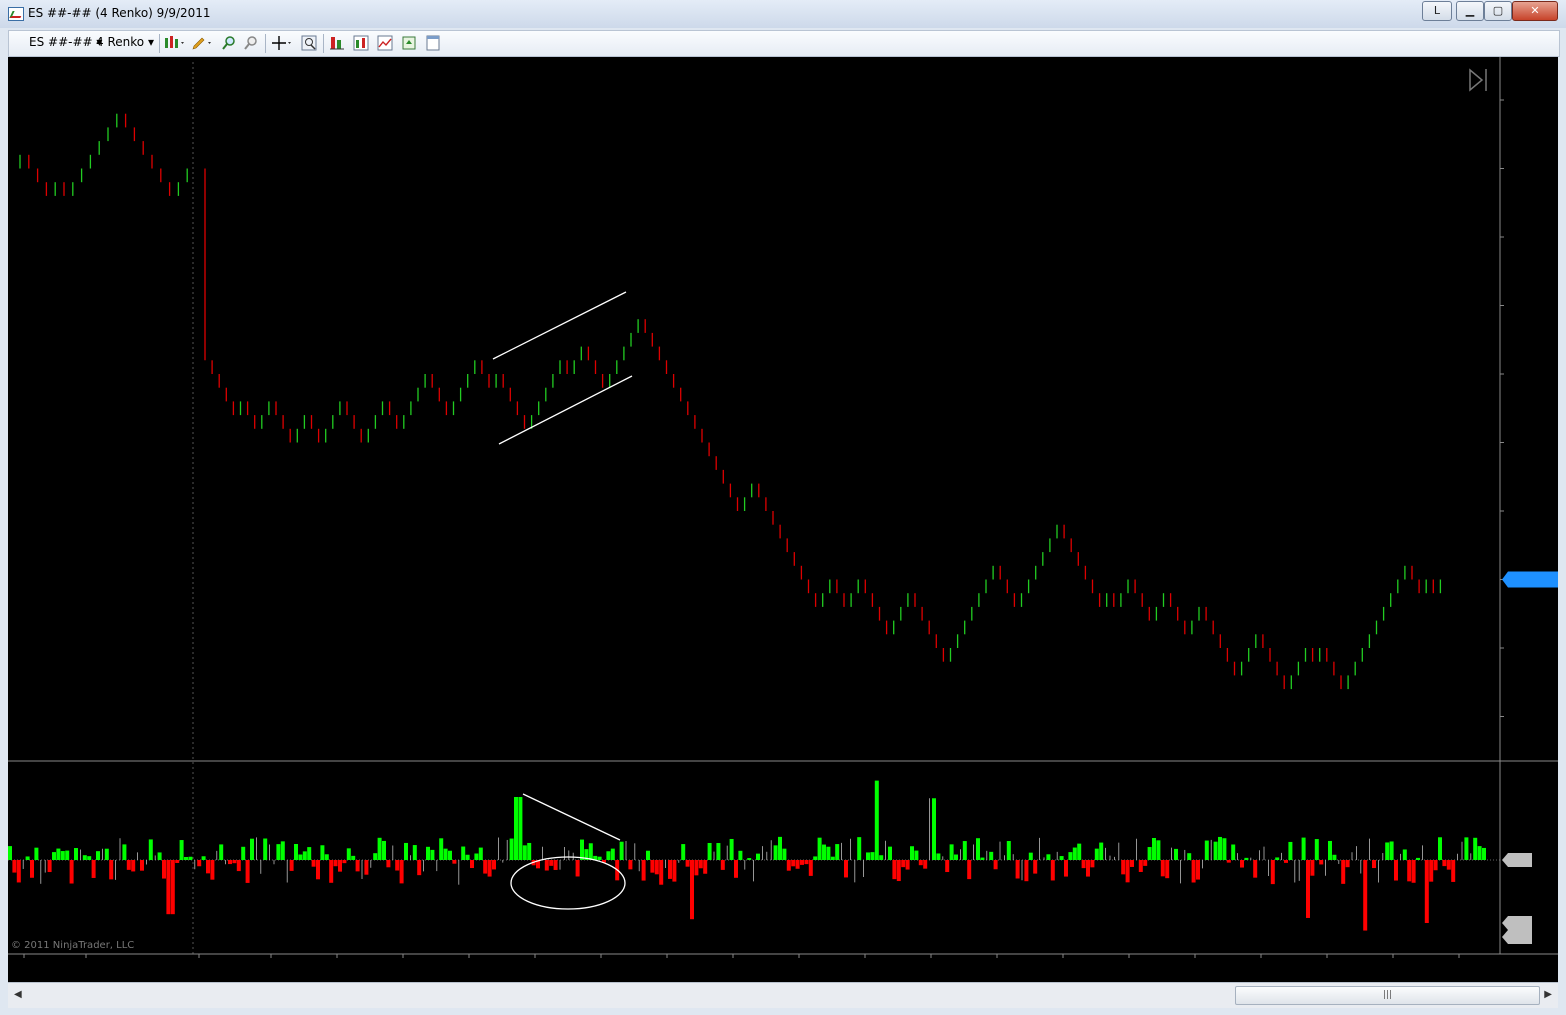 This screenshot has height=1015, width=1566. Describe the element at coordinates (361, 43) in the screenshot. I see `indicators-icon` at that location.